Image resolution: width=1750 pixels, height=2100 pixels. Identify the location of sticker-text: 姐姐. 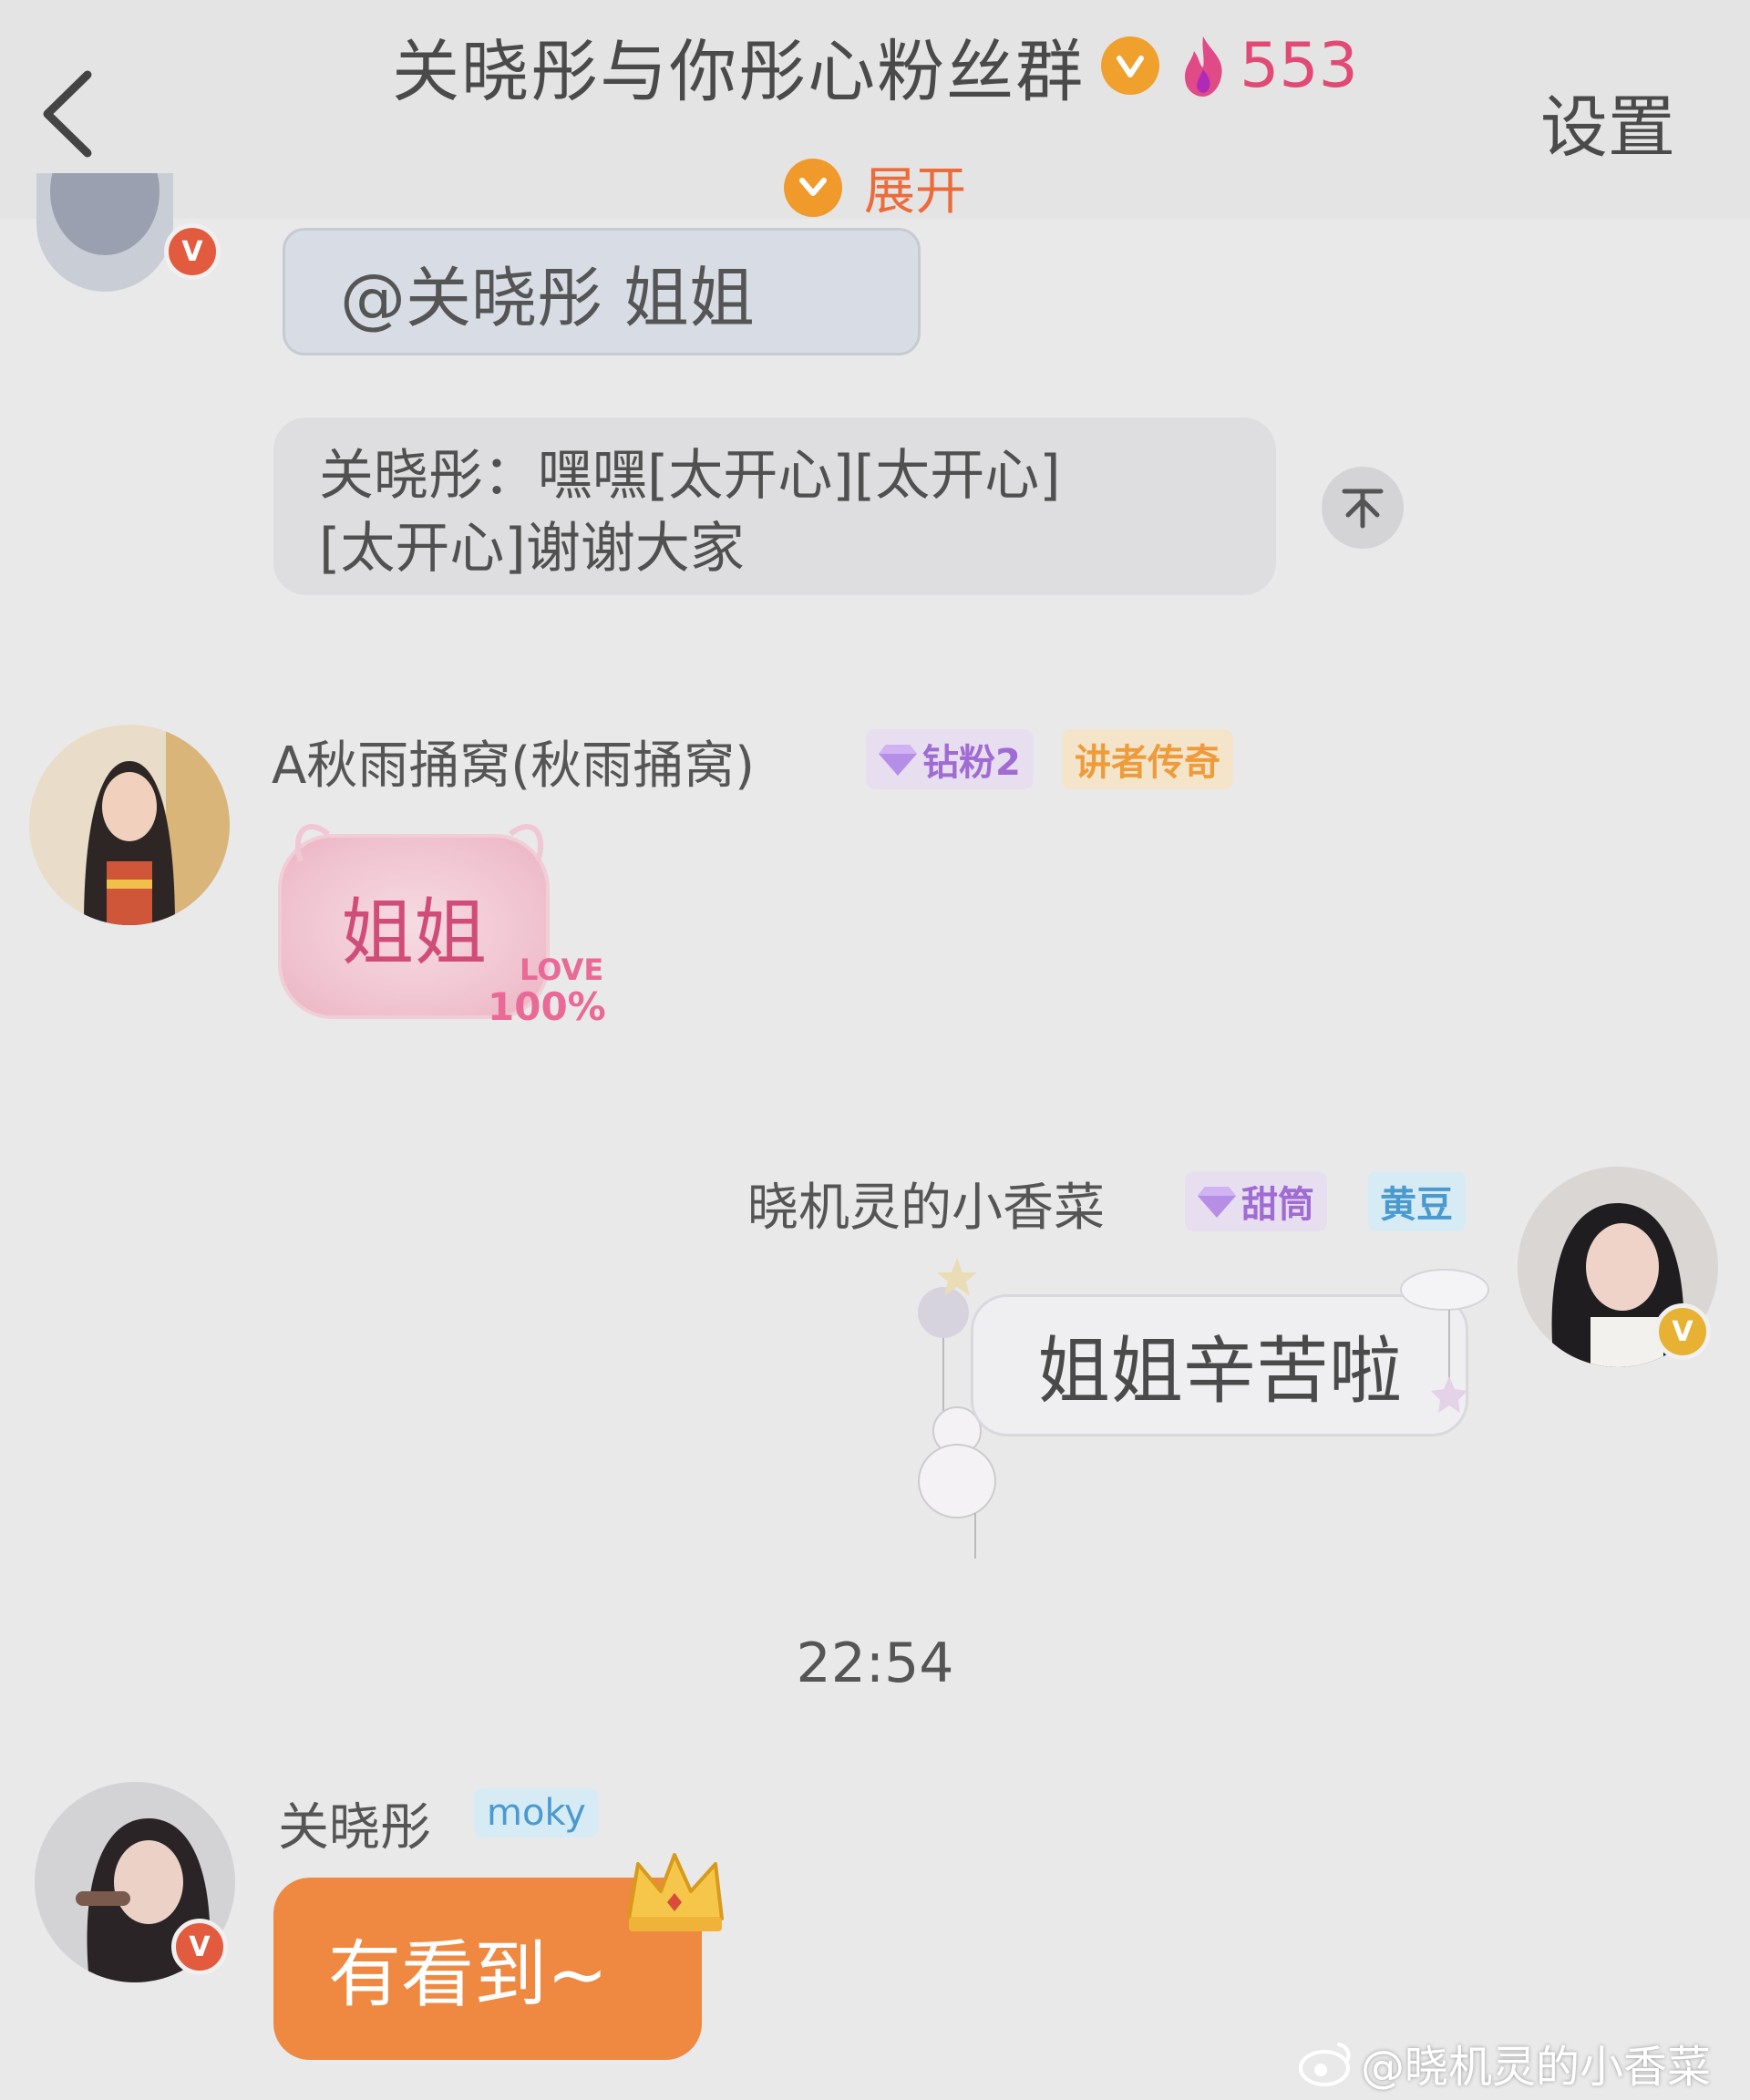
(414, 932).